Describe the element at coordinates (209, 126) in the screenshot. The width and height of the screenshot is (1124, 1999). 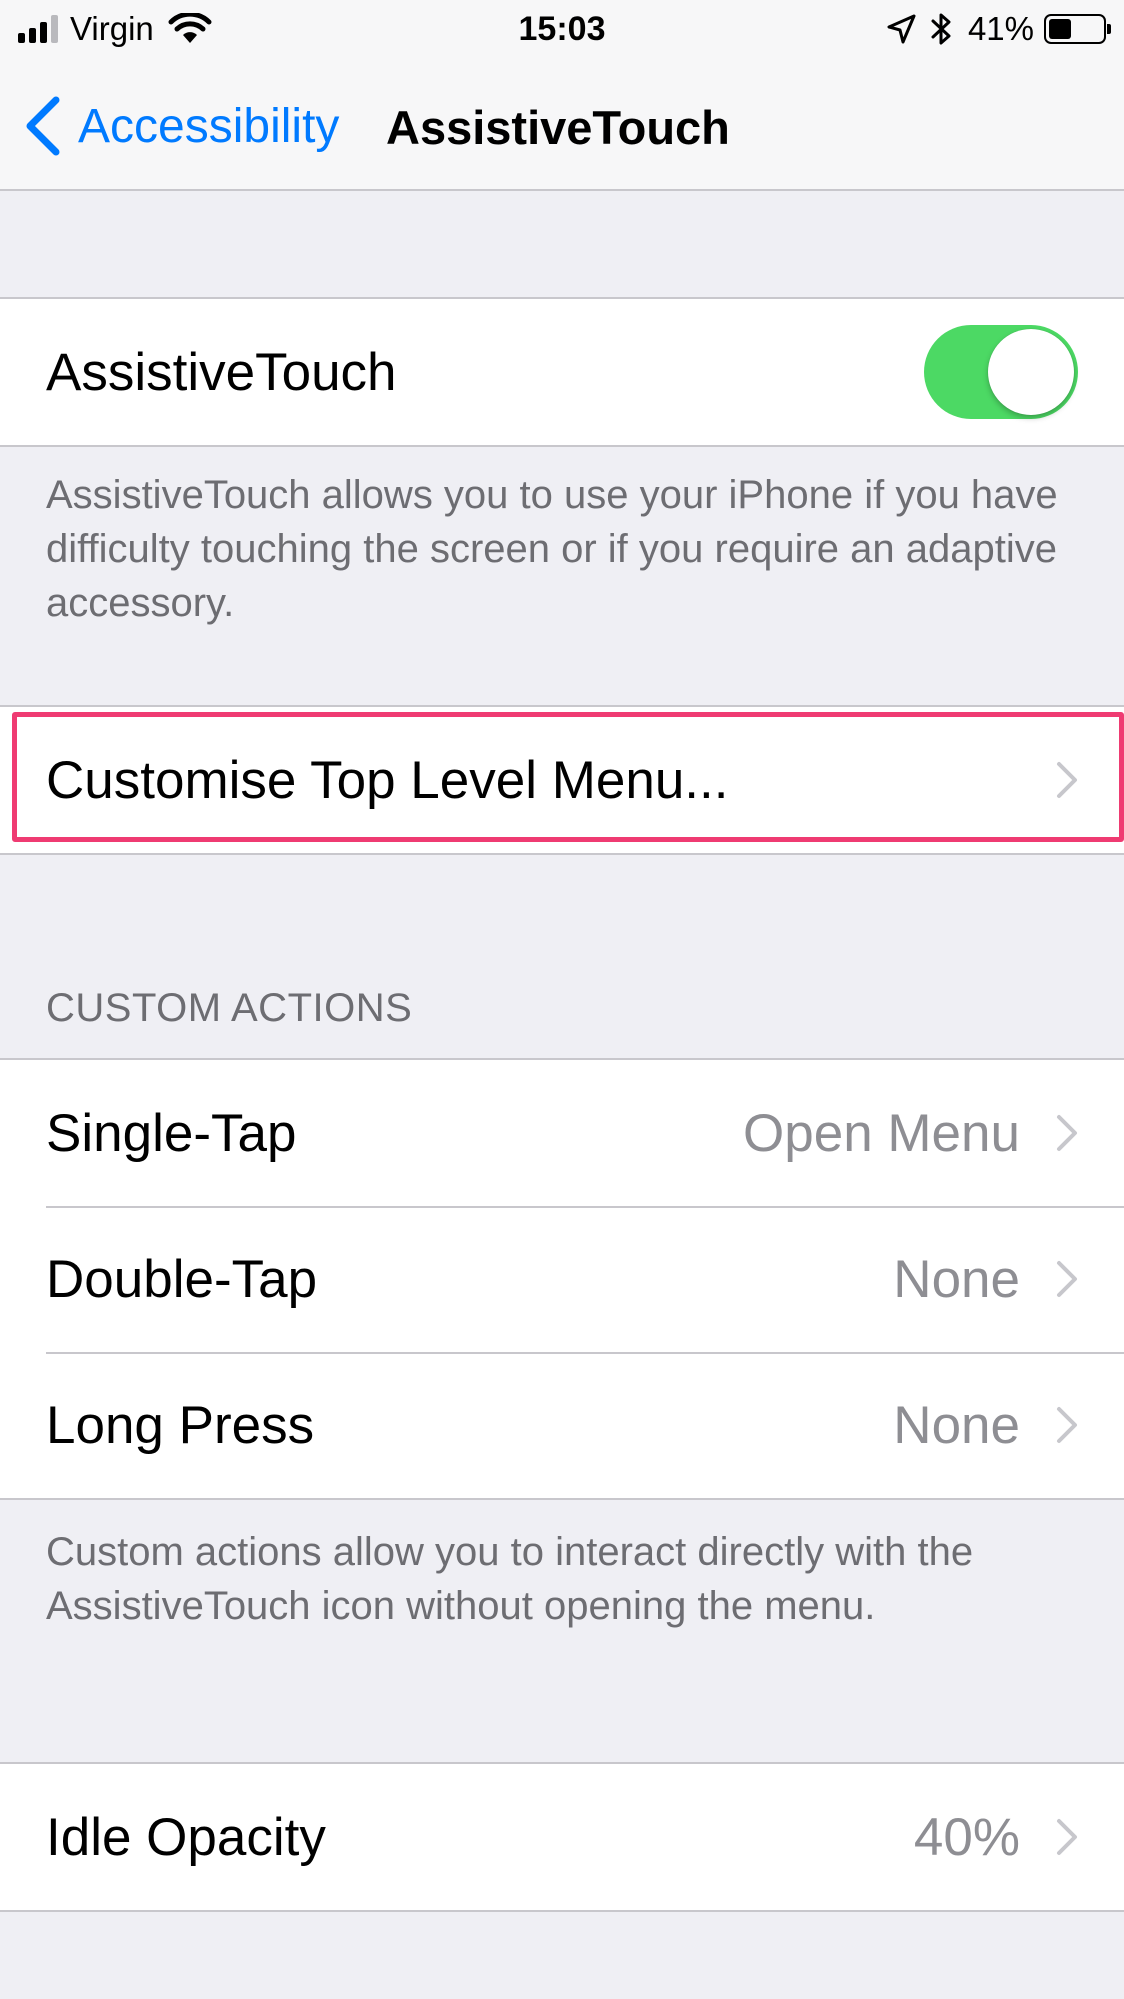
I see `back-label: Accessibility` at that location.